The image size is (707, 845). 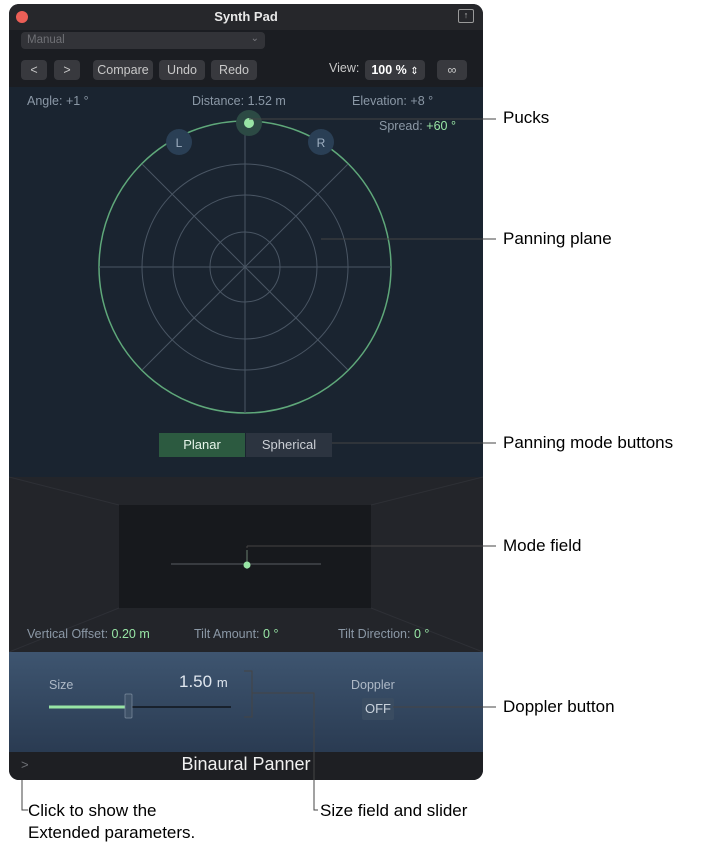 I want to click on tilt-direction-value: 0 °, so click(x=421, y=634).